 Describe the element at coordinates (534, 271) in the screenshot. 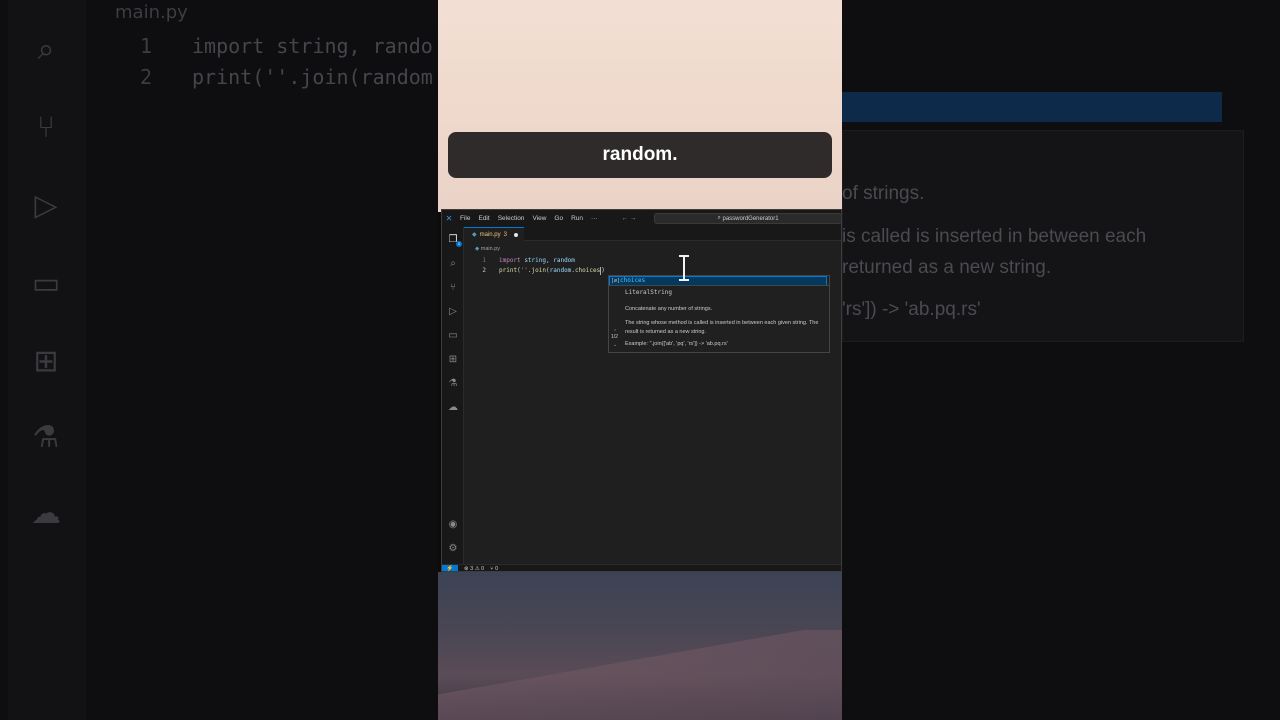

I see `code-line-2: 2 print(''.join(random.choices)` at that location.